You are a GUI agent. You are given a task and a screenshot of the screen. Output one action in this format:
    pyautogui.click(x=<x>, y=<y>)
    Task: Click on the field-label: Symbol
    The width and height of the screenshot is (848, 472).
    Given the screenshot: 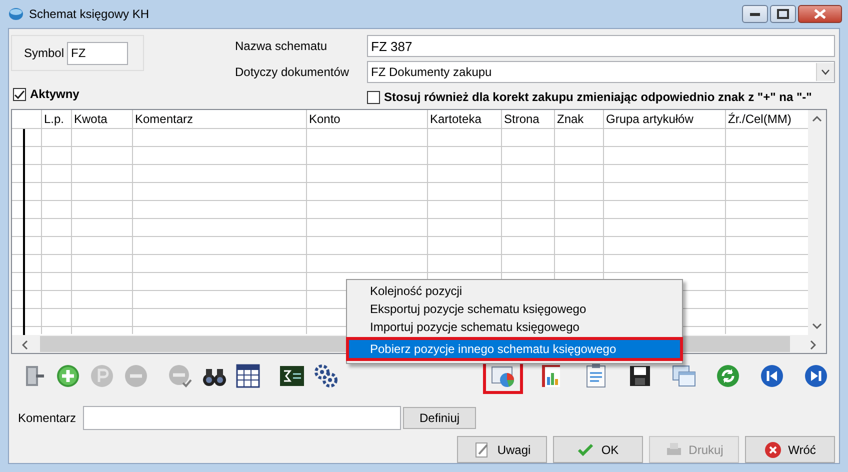 What is the action you would take?
    pyautogui.click(x=44, y=53)
    